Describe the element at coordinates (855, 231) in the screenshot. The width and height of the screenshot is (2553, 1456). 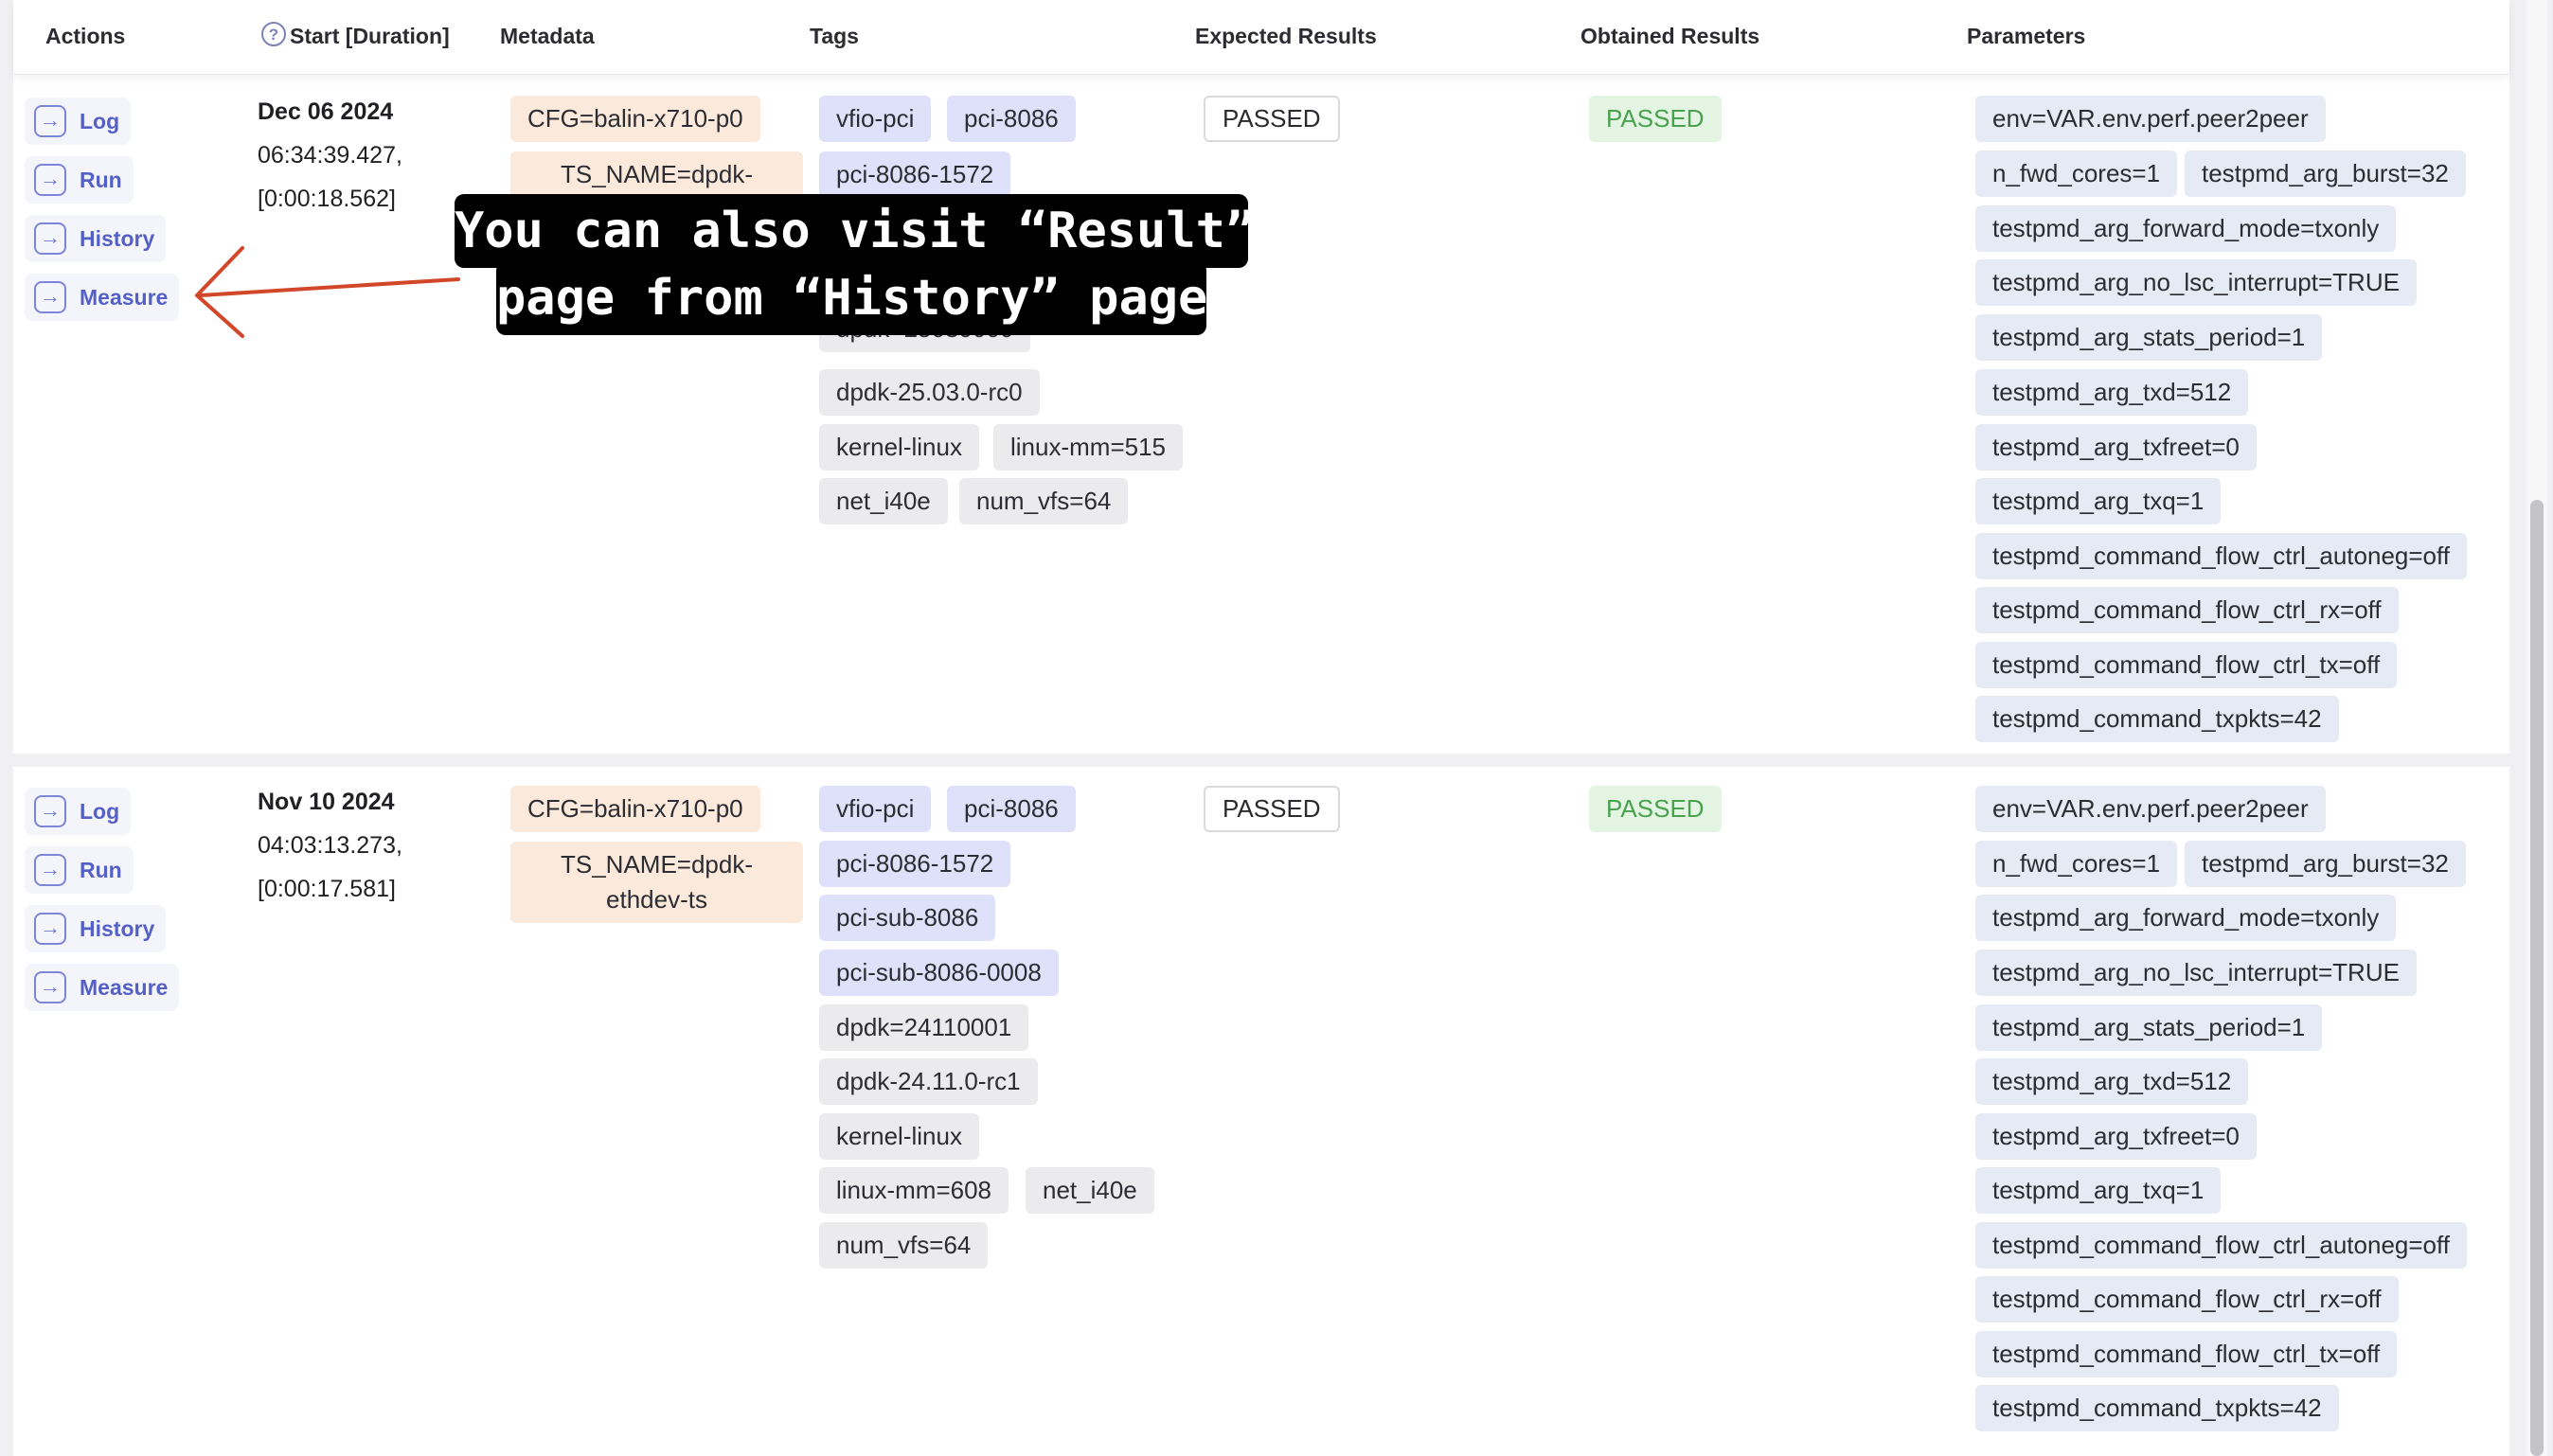
I see `callout-line-1: You can also visit “Result”` at that location.